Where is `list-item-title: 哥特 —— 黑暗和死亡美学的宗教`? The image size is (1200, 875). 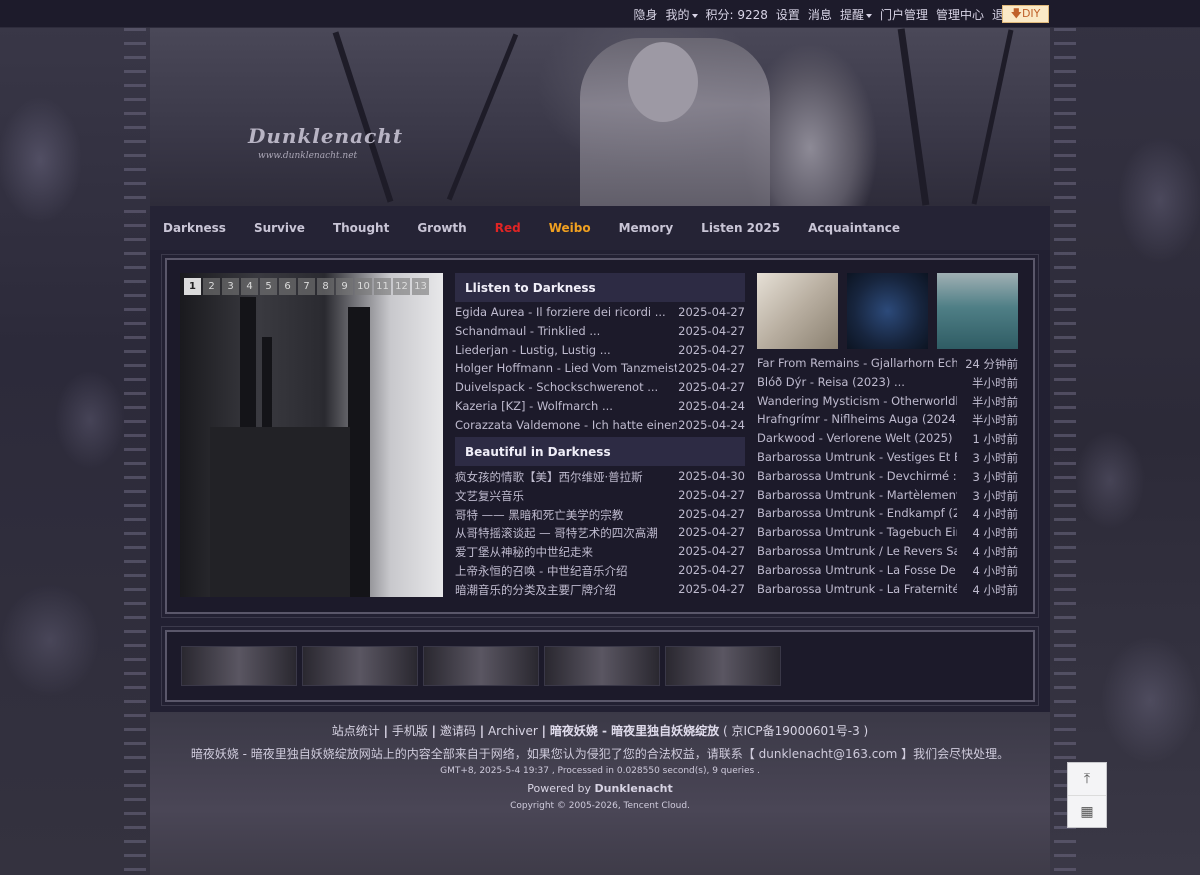 list-item-title: 哥特 —— 黑暗和死亡美学的宗教 is located at coordinates (566, 516).